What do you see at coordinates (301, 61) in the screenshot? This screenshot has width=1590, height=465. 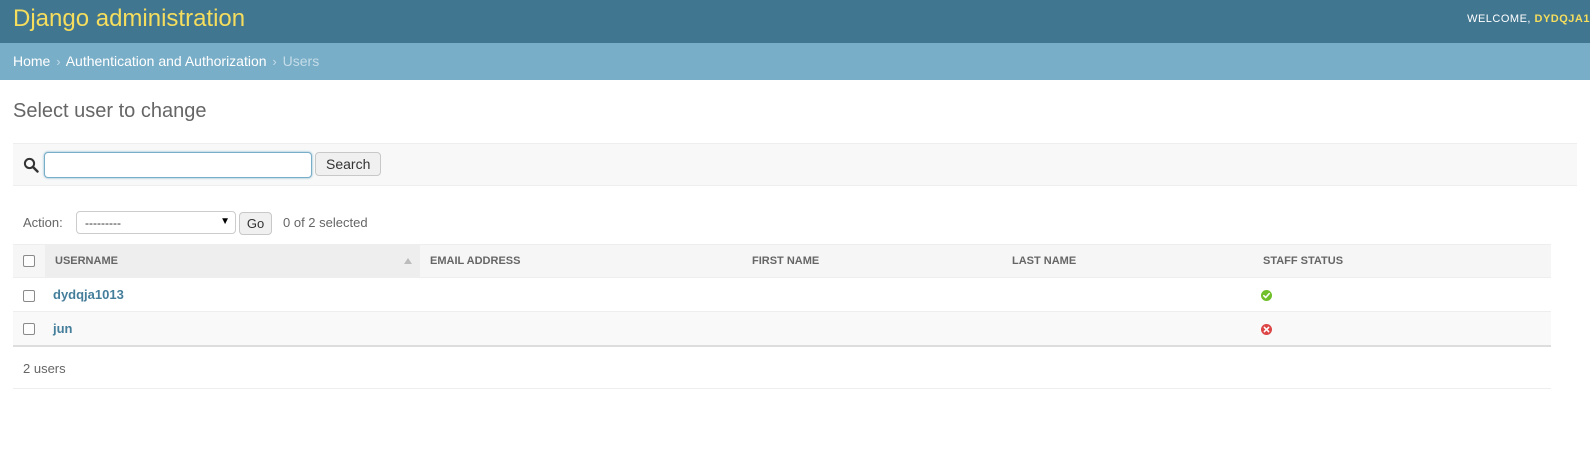 I see `breadcrumb-current: Users` at bounding box center [301, 61].